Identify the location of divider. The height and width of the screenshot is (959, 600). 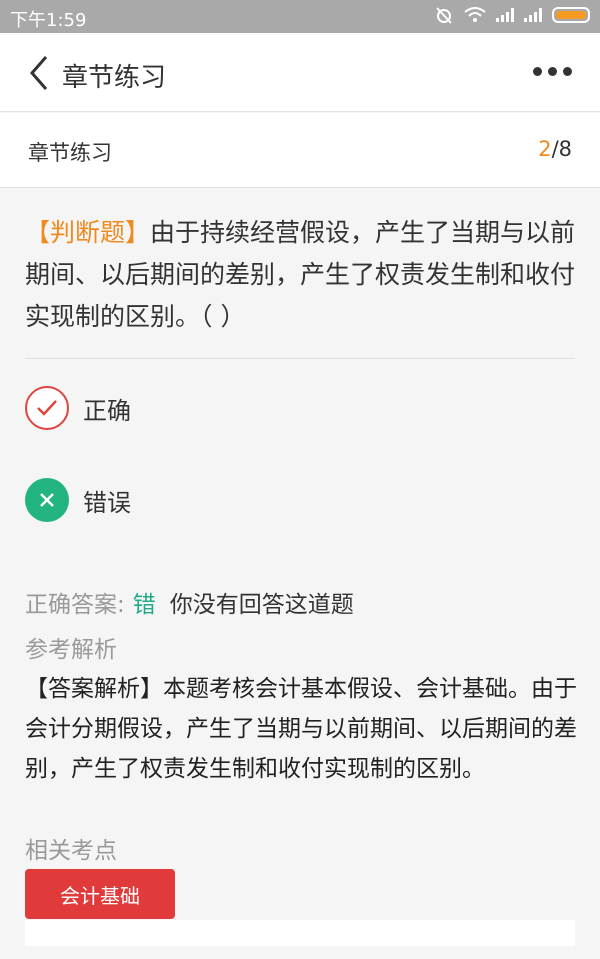
(300, 358).